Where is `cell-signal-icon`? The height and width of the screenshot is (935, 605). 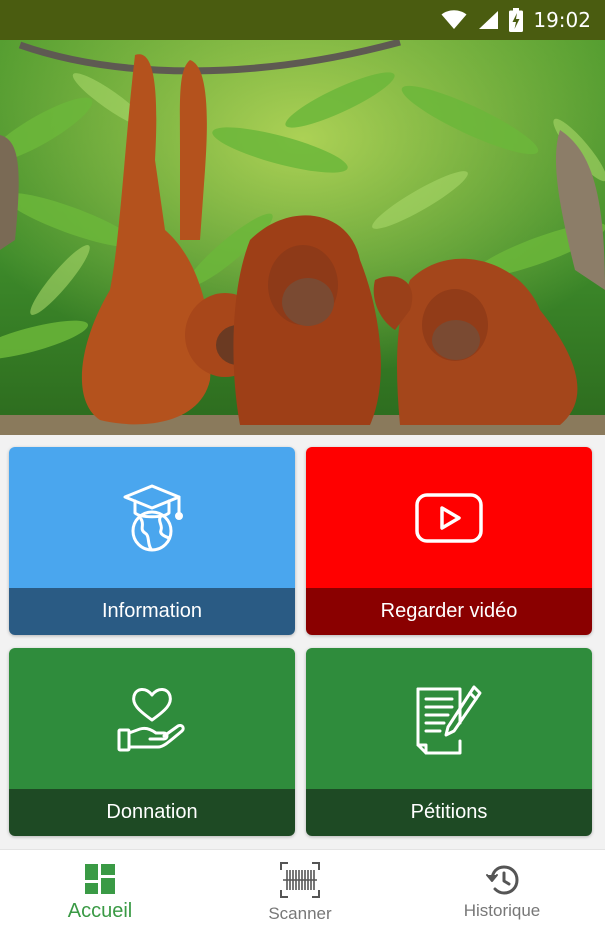 cell-signal-icon is located at coordinates (489, 20).